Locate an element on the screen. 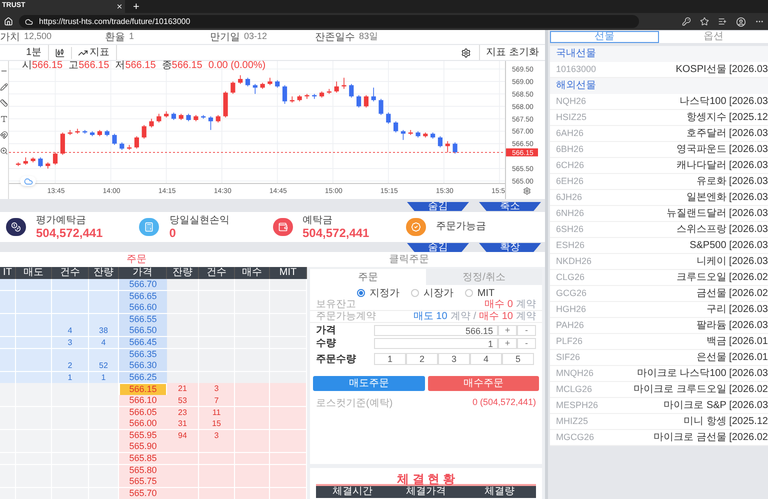 The height and width of the screenshot is (499, 768). price-cell: 565.80 is located at coordinates (143, 470).